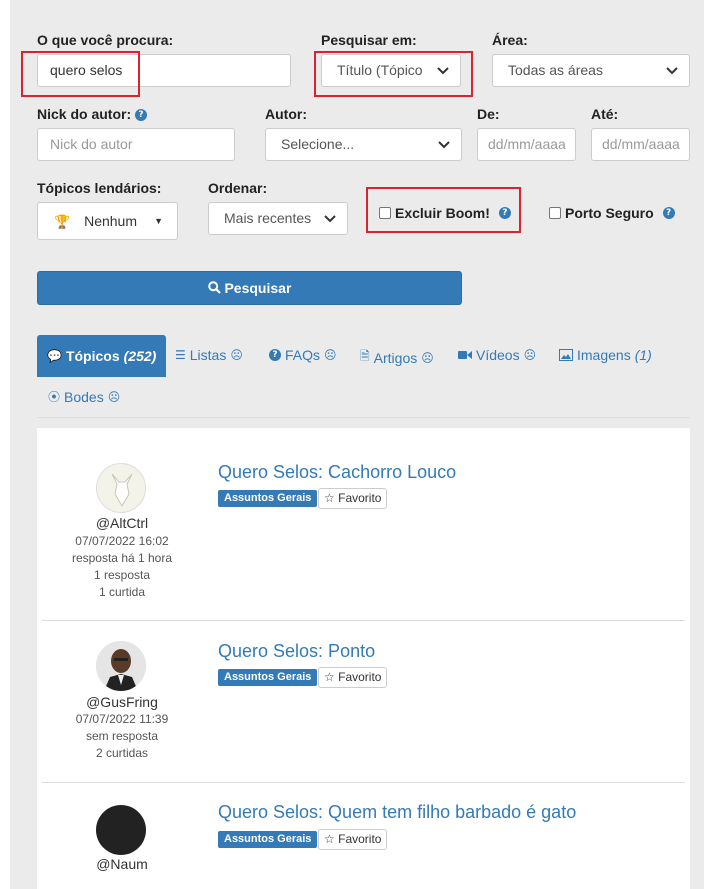 This screenshot has width=723, height=889. I want to click on reply-count: 1 resposta, so click(122, 575).